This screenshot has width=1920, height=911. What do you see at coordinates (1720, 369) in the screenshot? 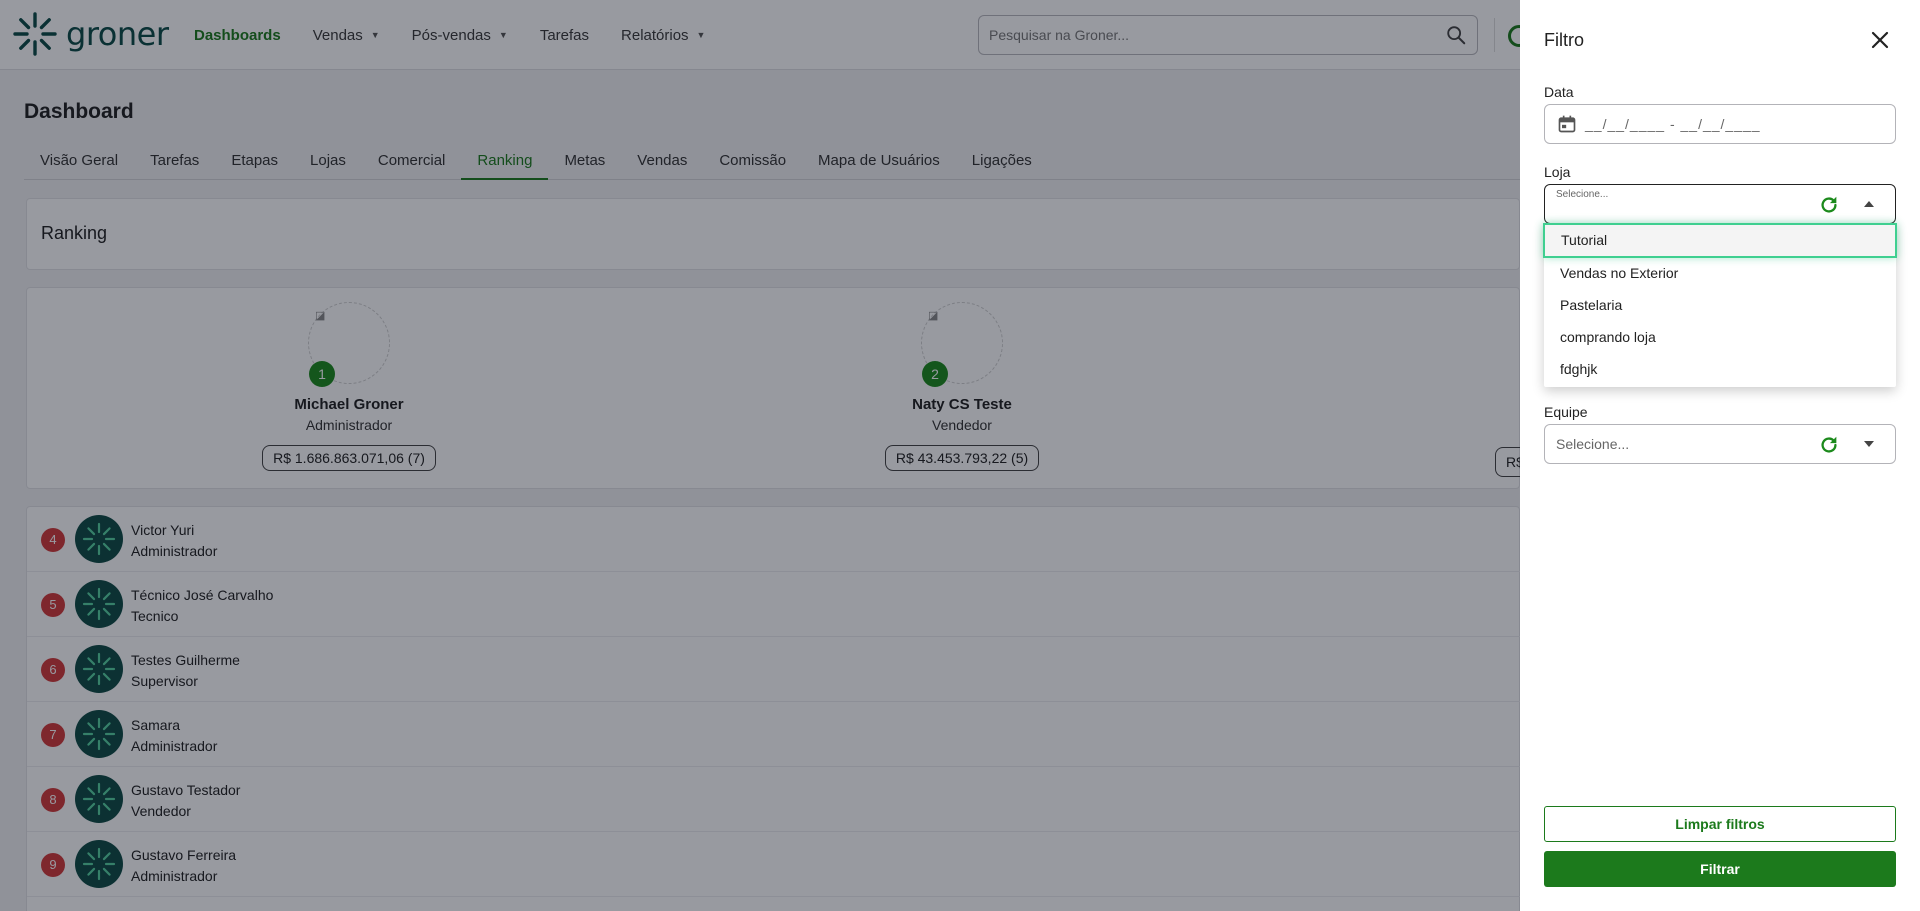
I see `dropdown-option: fdghjk` at bounding box center [1720, 369].